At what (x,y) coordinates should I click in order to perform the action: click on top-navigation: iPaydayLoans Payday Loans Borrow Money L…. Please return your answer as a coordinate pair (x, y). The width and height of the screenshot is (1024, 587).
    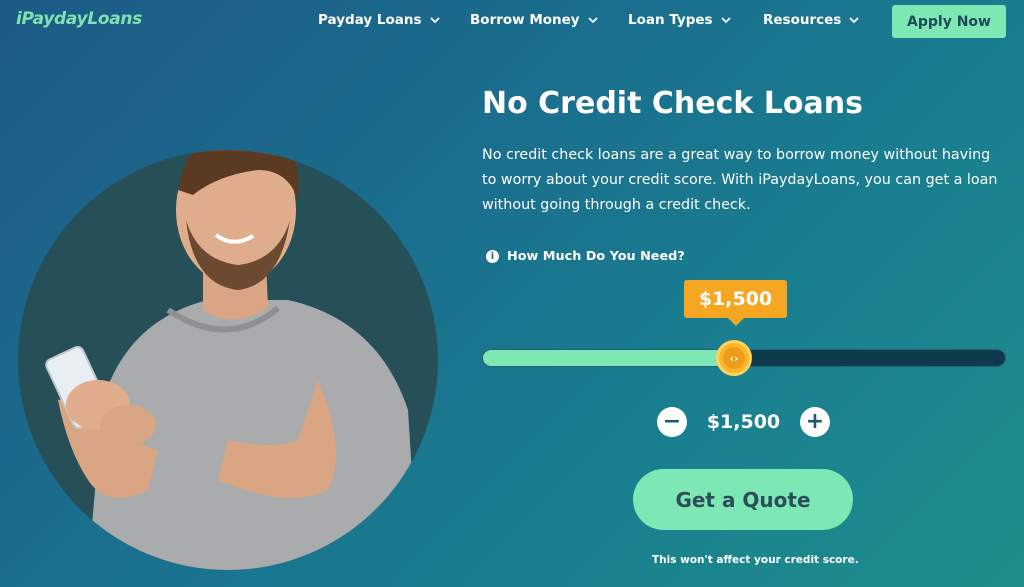
    Looking at the image, I should click on (512, 22).